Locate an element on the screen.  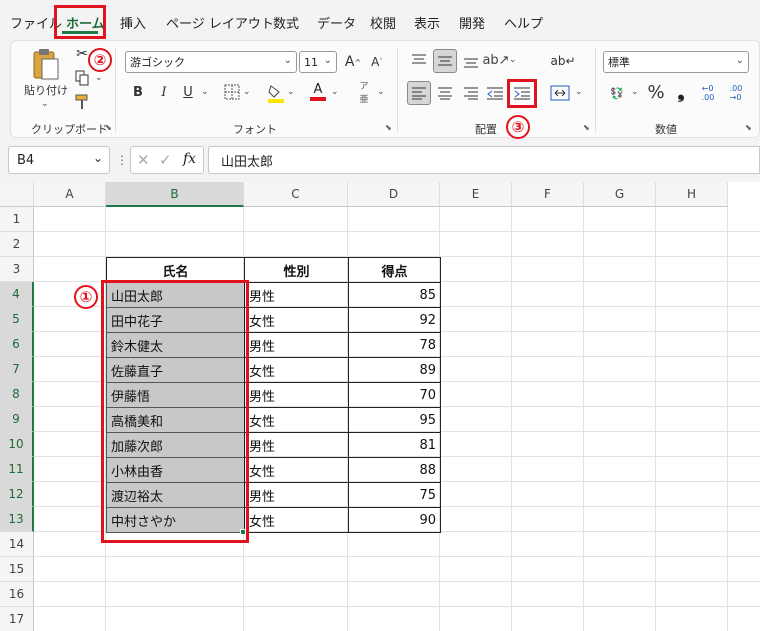
name-cell: 鈴木健太 is located at coordinates (175, 345).